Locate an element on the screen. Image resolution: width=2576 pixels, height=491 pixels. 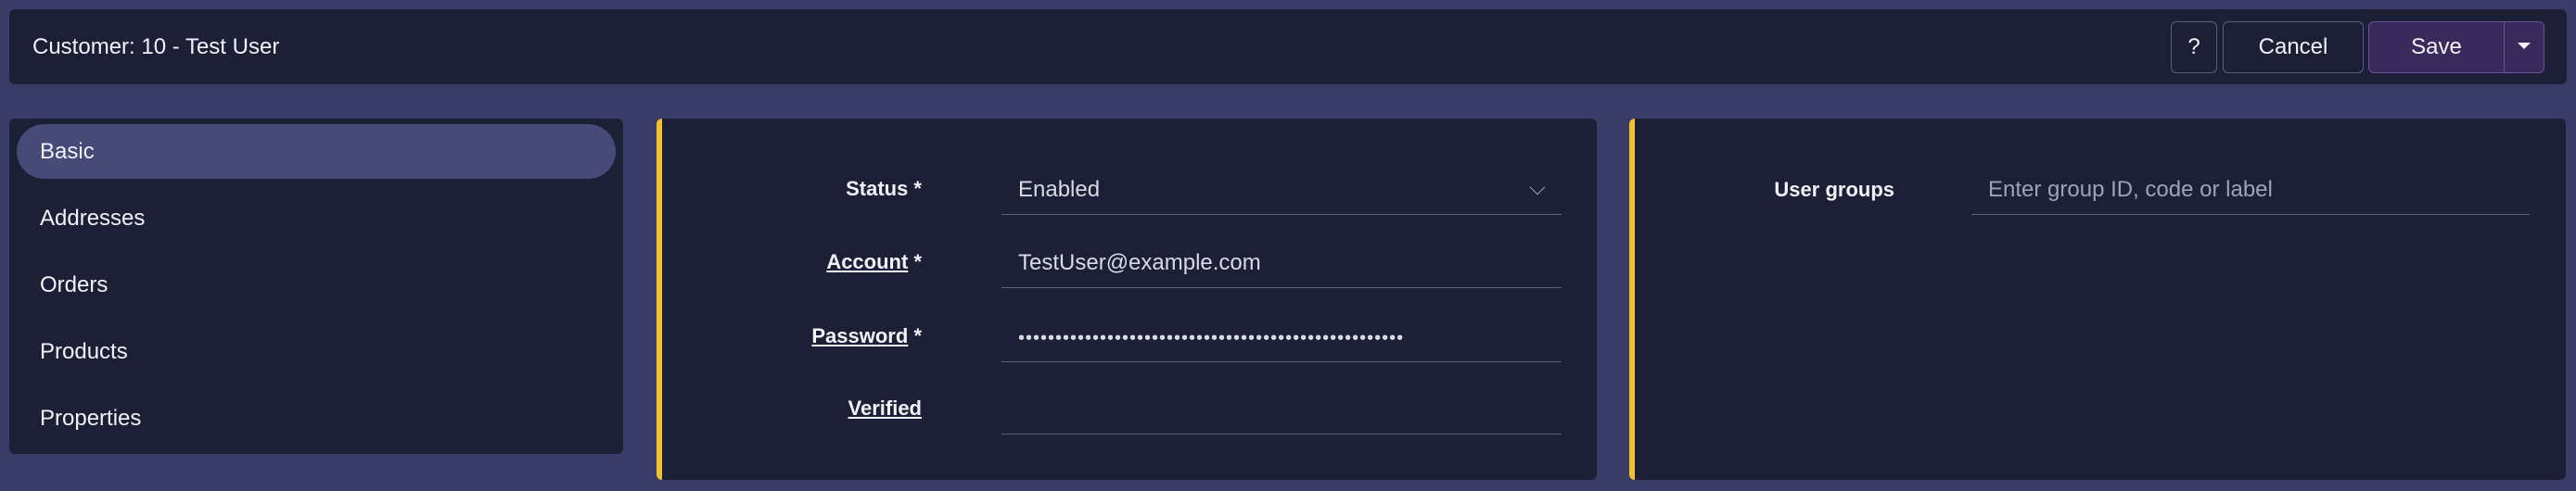
chevron-down-icon is located at coordinates (1538, 187).